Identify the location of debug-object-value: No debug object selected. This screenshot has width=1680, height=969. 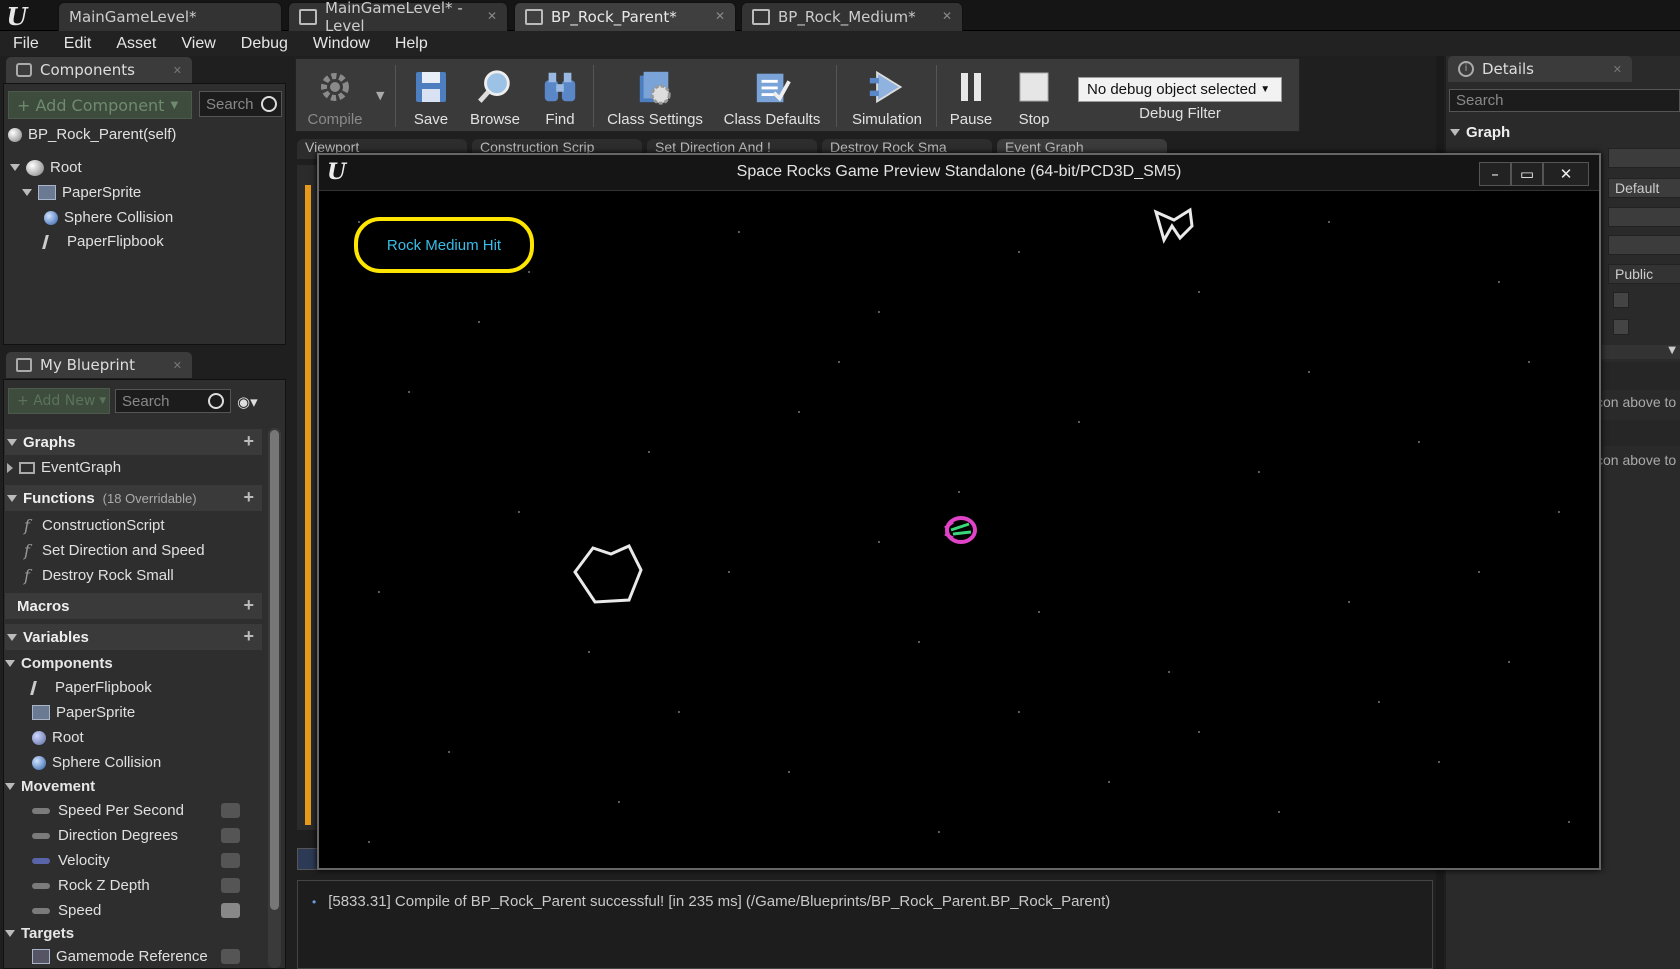
(1172, 89).